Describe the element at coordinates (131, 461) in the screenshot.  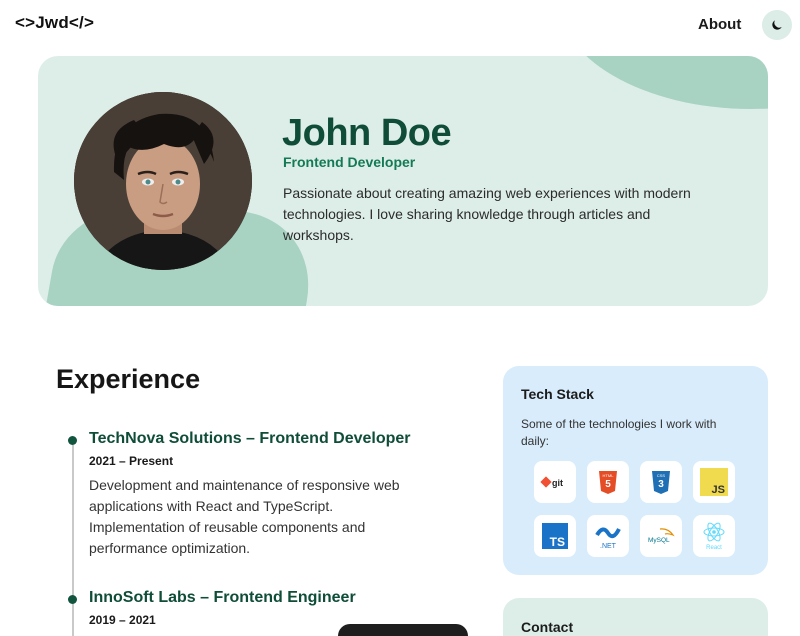
I see `job-date: 2021 – Present` at that location.